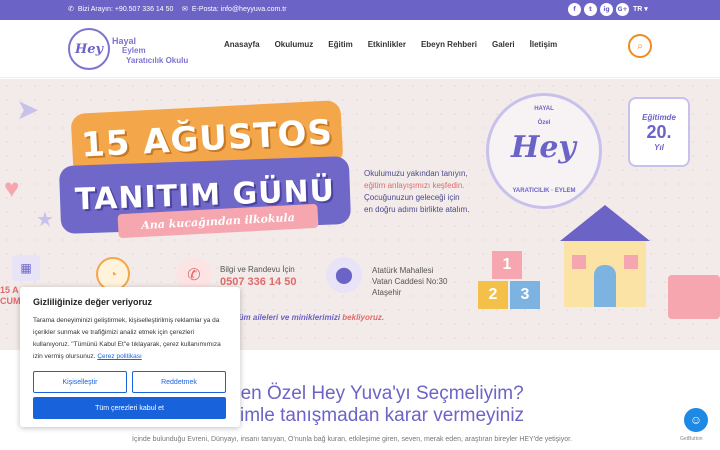  Describe the element at coordinates (119, 356) in the screenshot. I see `cookie-policy-link: Çerez politikası` at that location.